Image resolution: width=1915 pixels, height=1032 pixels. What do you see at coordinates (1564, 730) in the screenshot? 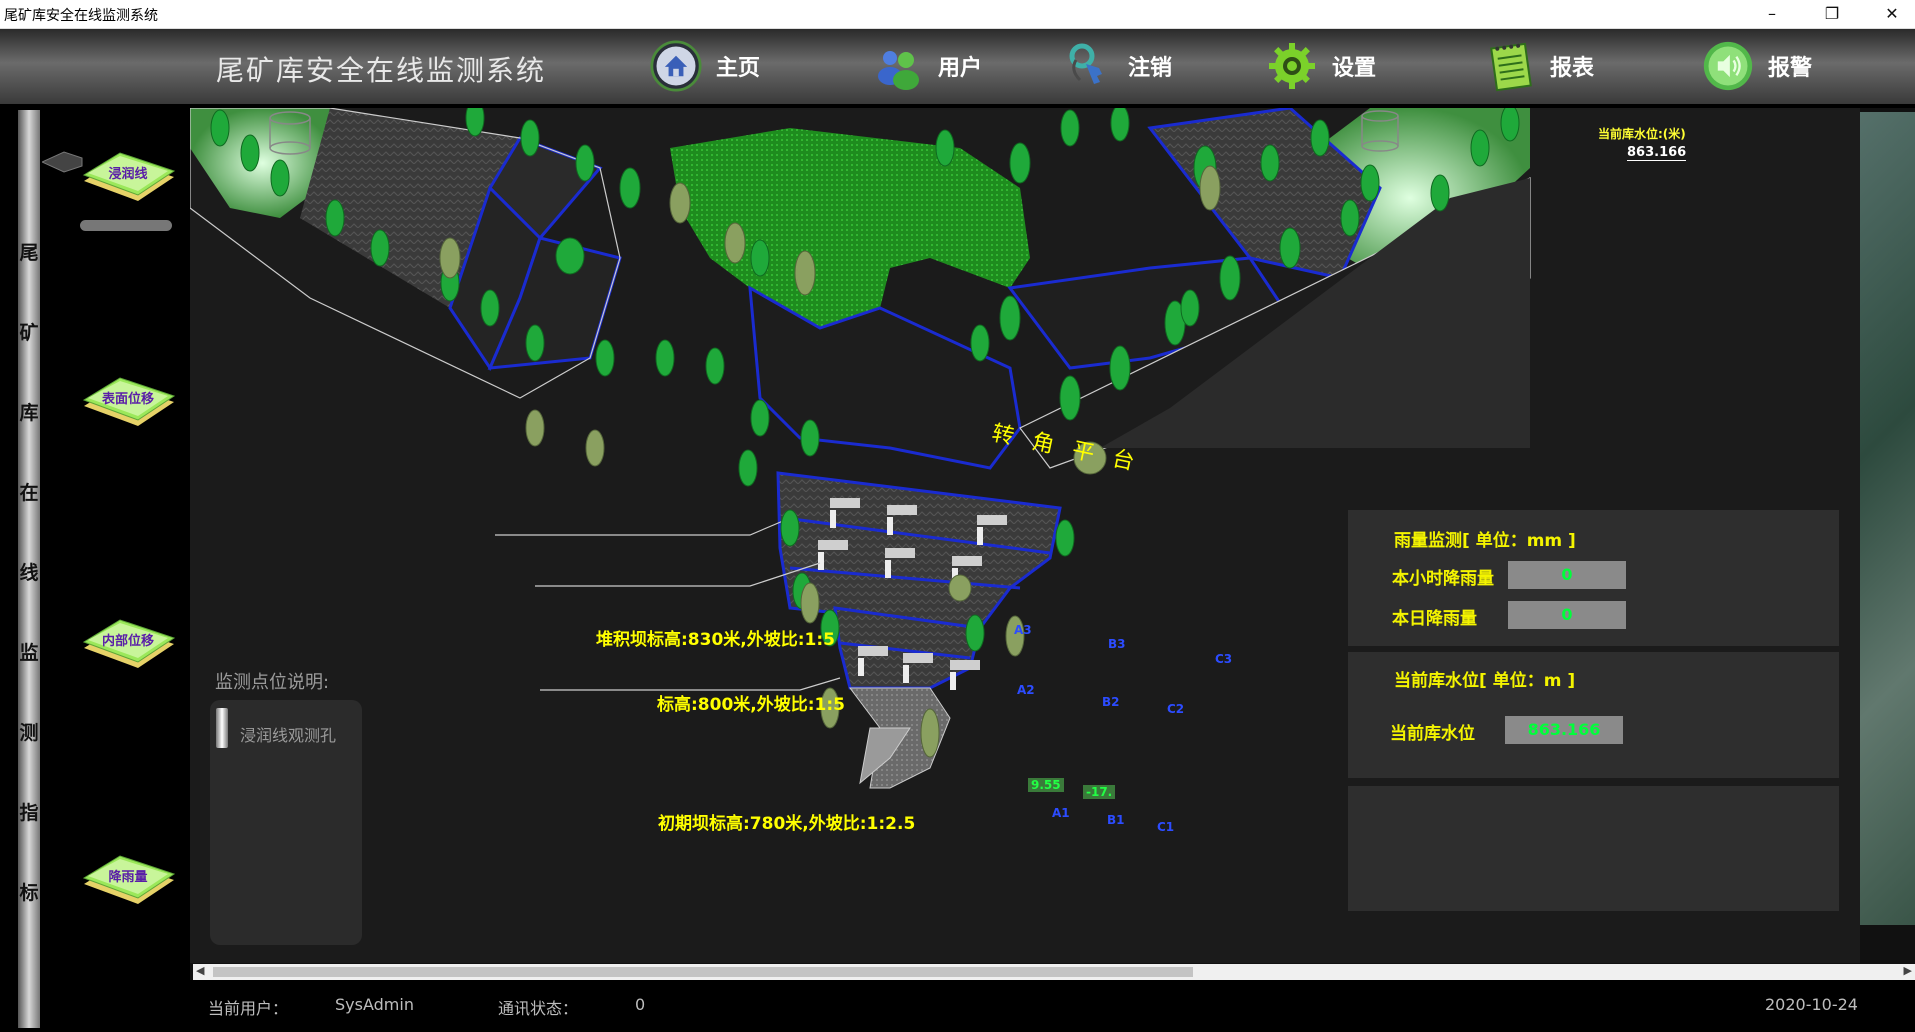
I see `water-level-value: 863.166` at bounding box center [1564, 730].